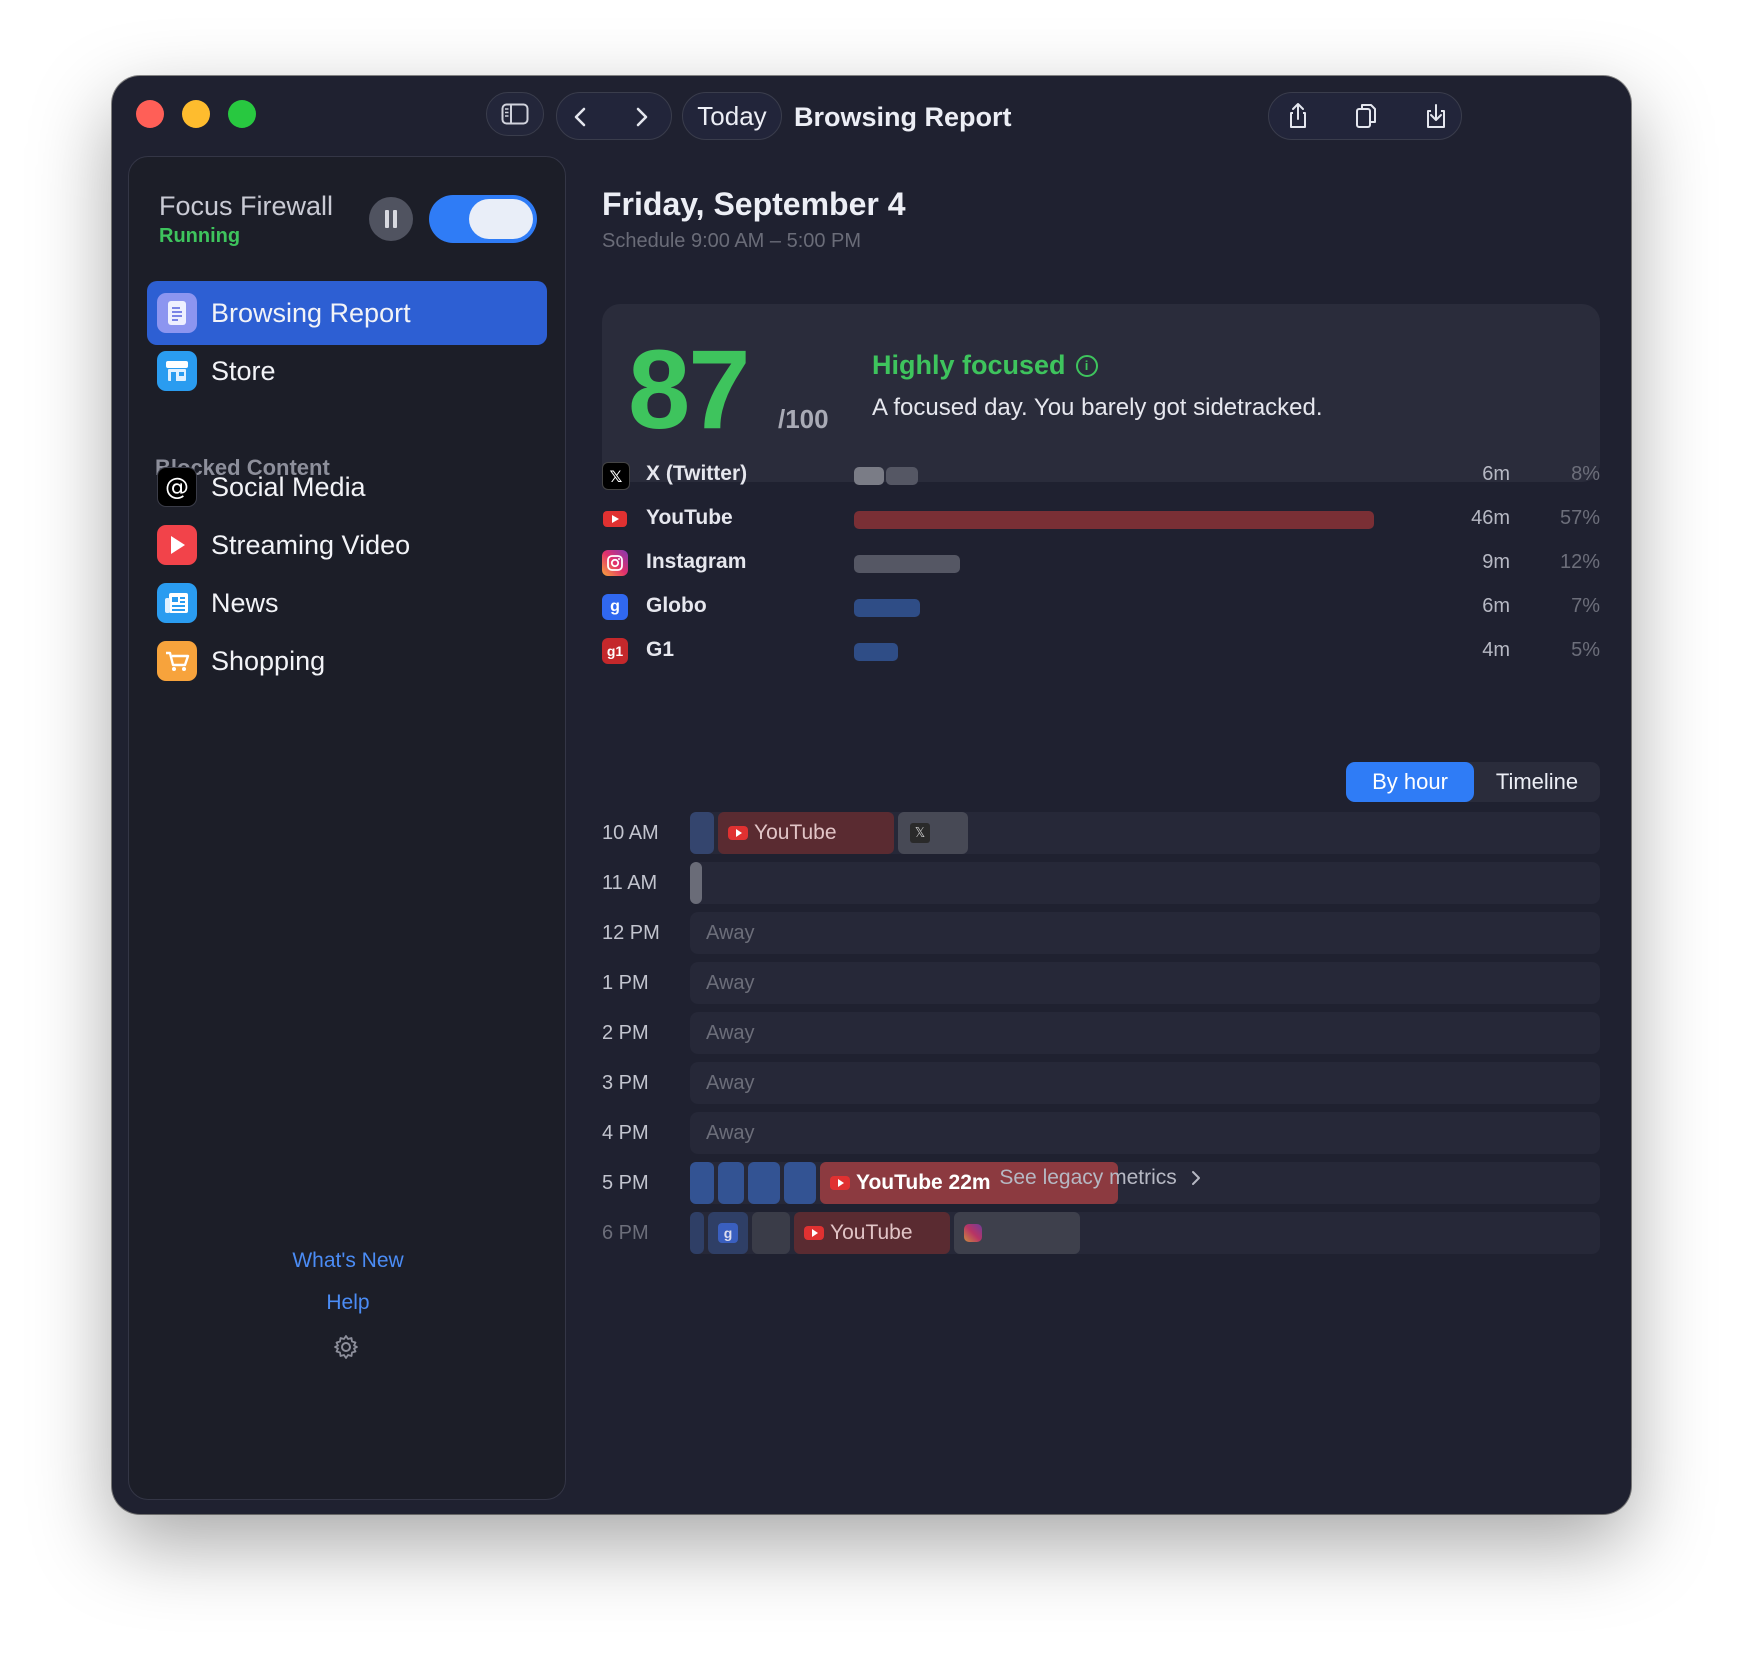 The height and width of the screenshot is (1664, 1744). I want to click on focus-verdict-text: Highly focused, so click(969, 365).